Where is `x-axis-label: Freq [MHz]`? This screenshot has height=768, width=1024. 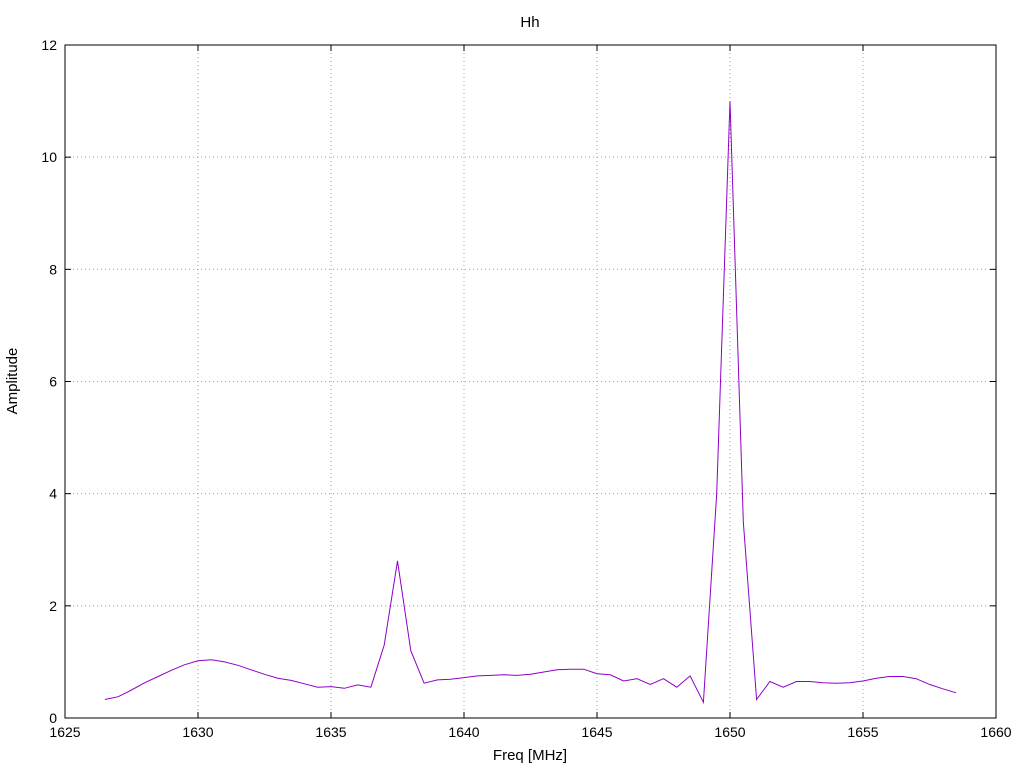
x-axis-label: Freq [MHz] is located at coordinates (530, 755).